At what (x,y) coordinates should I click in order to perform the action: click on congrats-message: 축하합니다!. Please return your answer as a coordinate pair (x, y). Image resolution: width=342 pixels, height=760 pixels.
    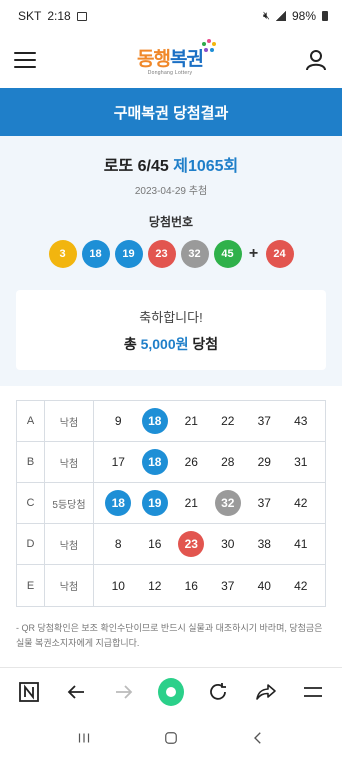
    Looking at the image, I should click on (171, 317).